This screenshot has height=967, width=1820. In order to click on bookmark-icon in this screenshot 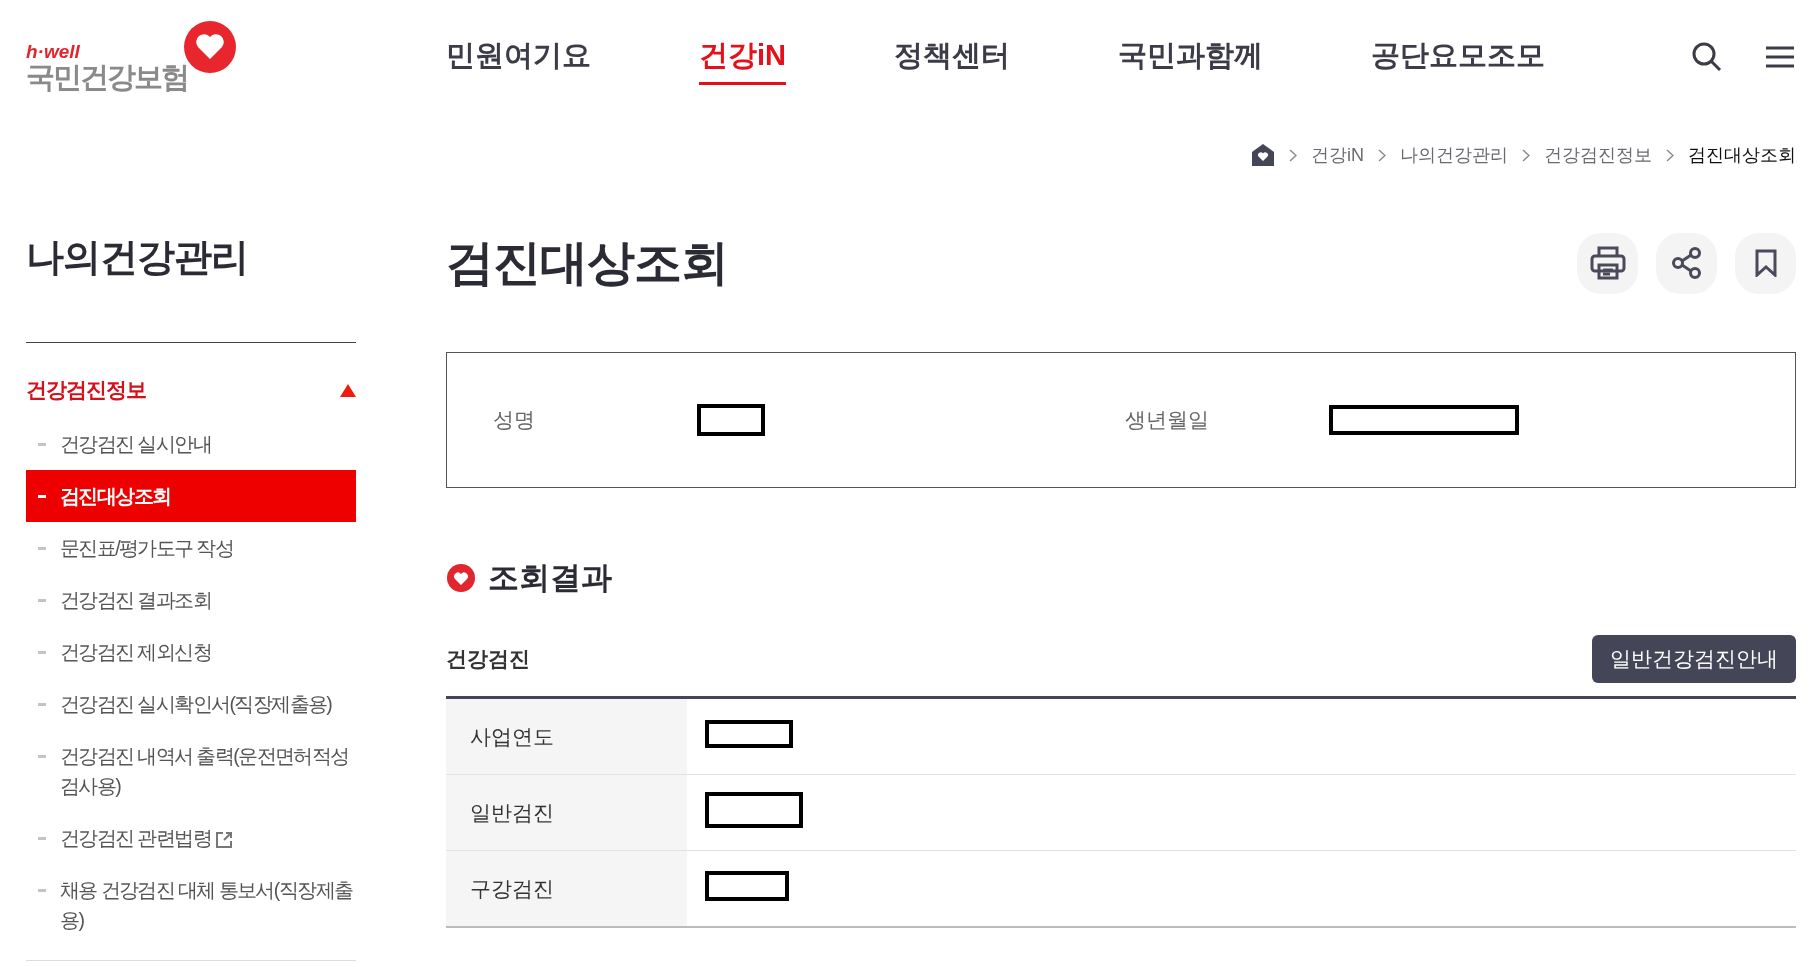, I will do `click(1765, 263)`.